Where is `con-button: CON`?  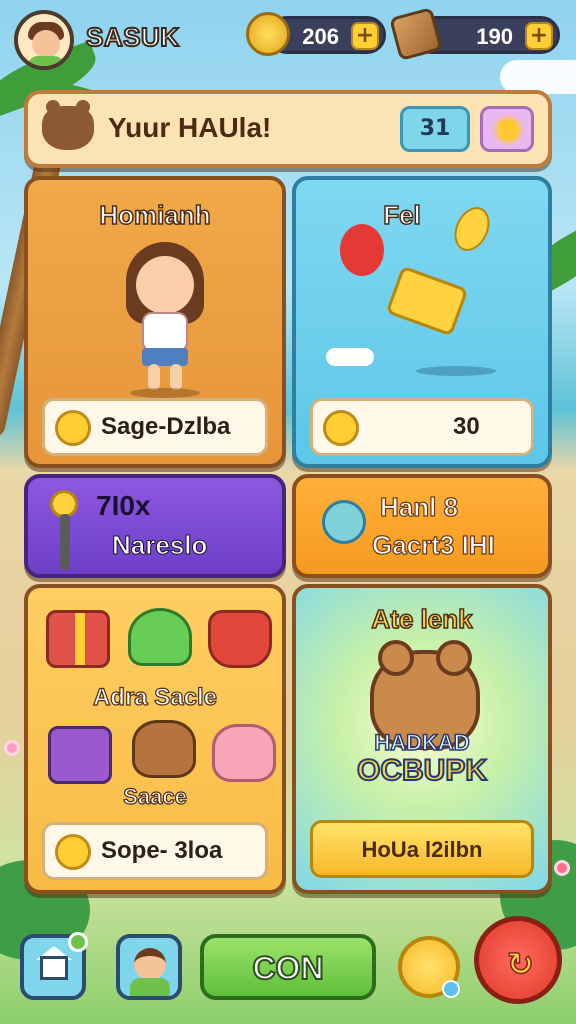
con-button: CON is located at coordinates (288, 967).